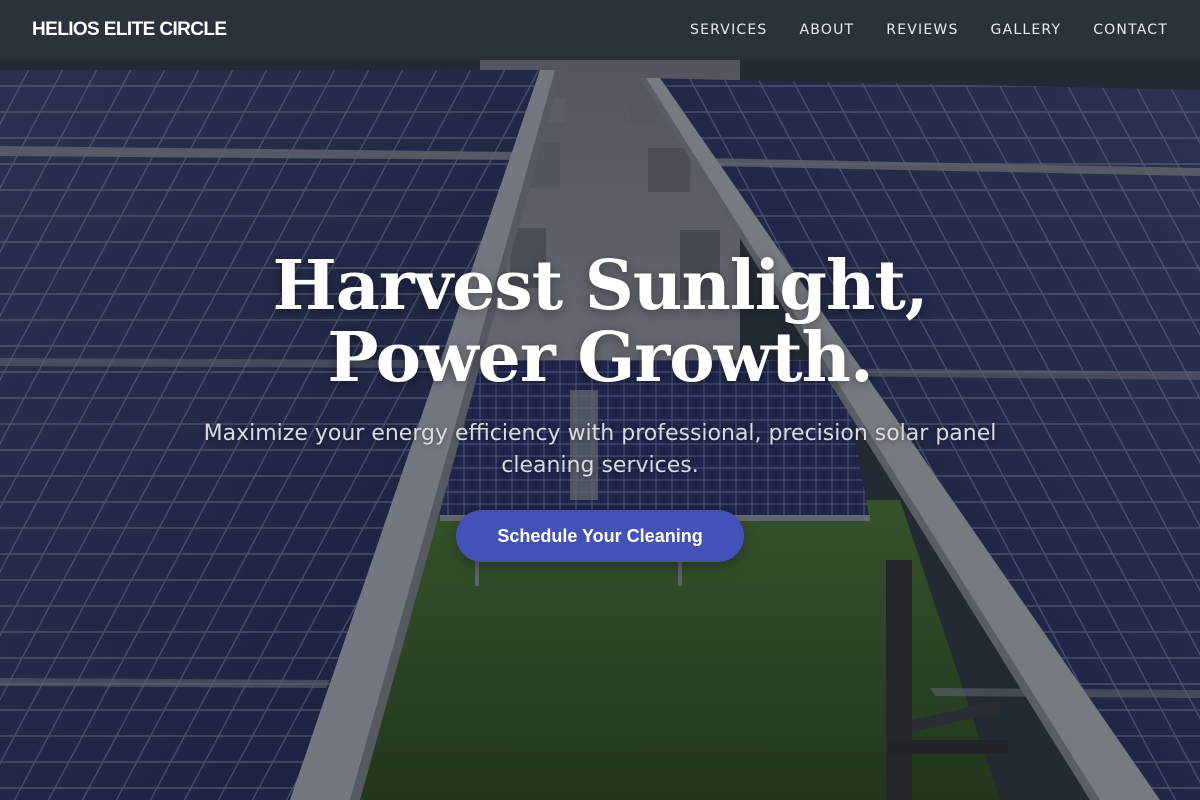 The width and height of the screenshot is (1200, 800). What do you see at coordinates (1026, 30) in the screenshot?
I see `nav-link-gallery: GALLERY` at bounding box center [1026, 30].